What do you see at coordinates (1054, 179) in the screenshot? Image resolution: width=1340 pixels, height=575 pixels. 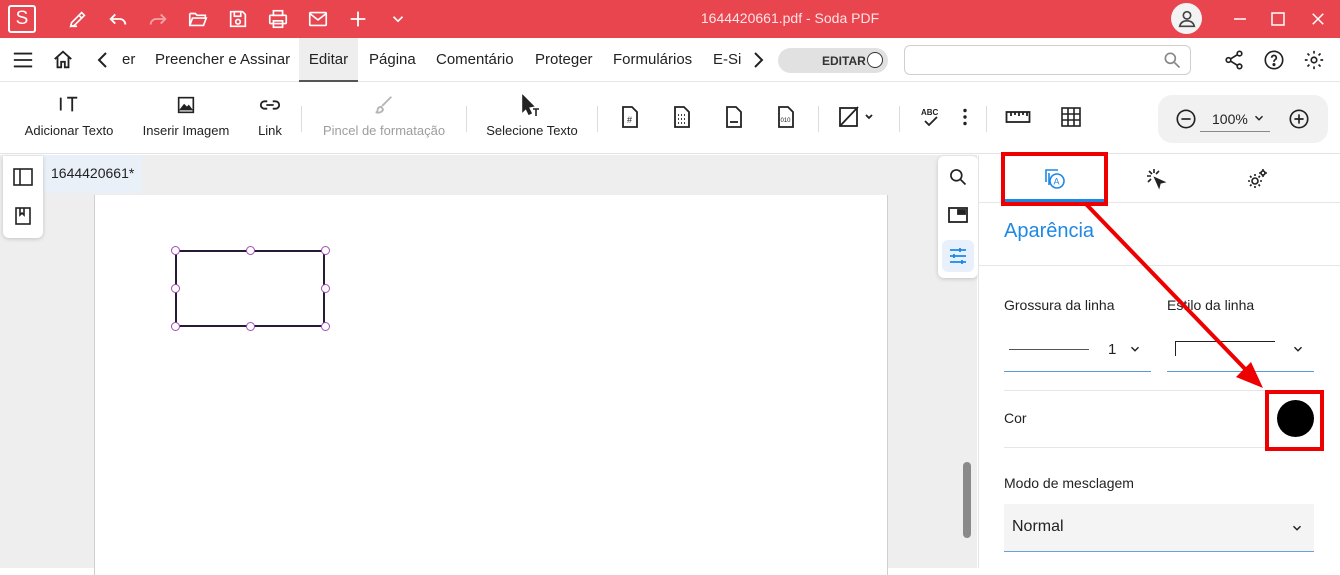 I see `highlight-box-appearance-tab` at bounding box center [1054, 179].